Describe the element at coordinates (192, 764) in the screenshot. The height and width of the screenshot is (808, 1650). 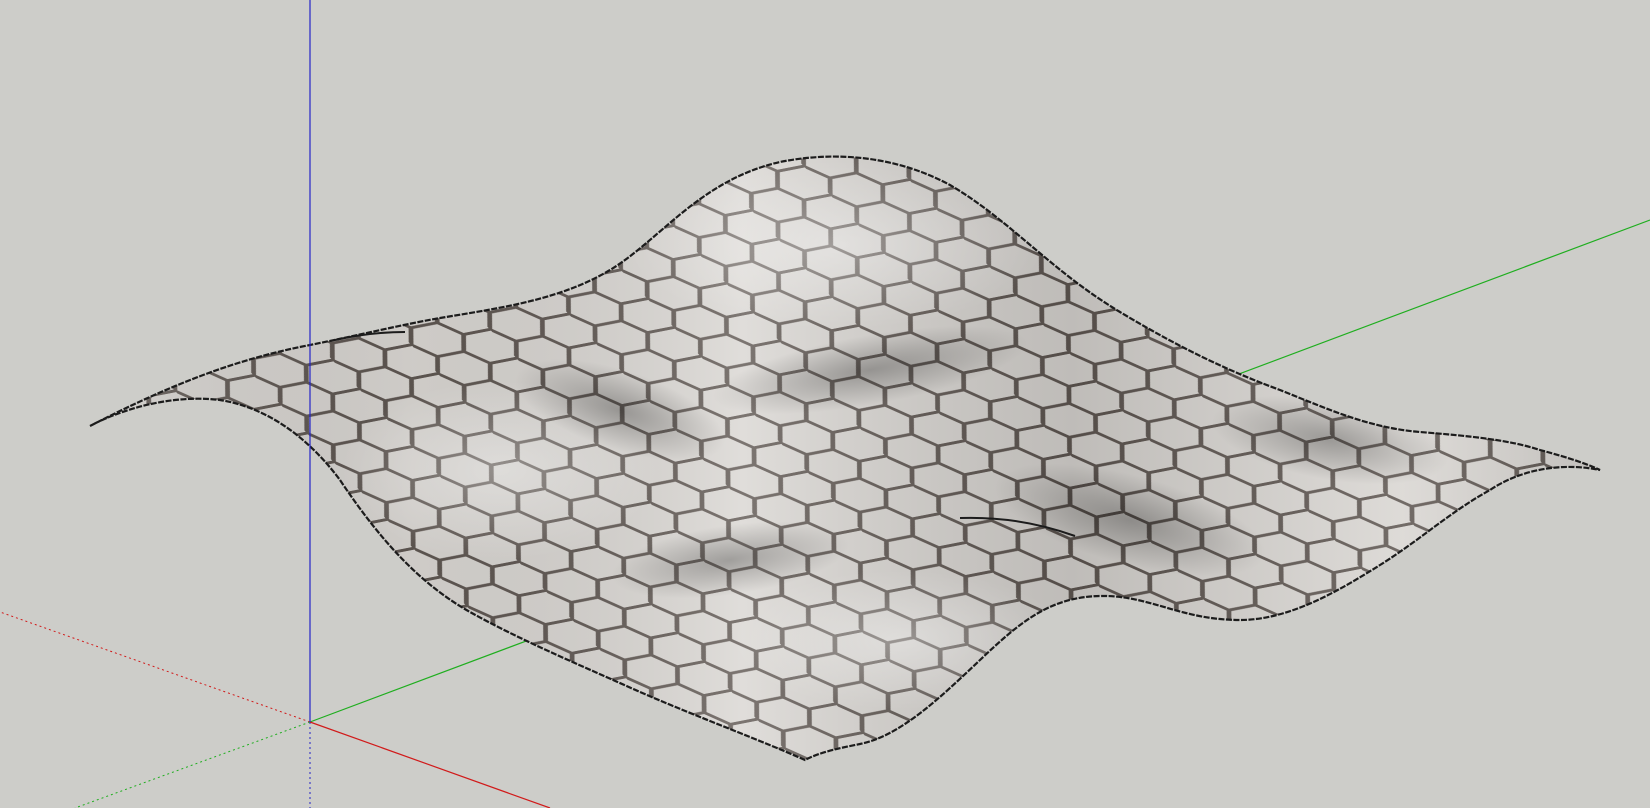
I see `green-axis-negative` at that location.